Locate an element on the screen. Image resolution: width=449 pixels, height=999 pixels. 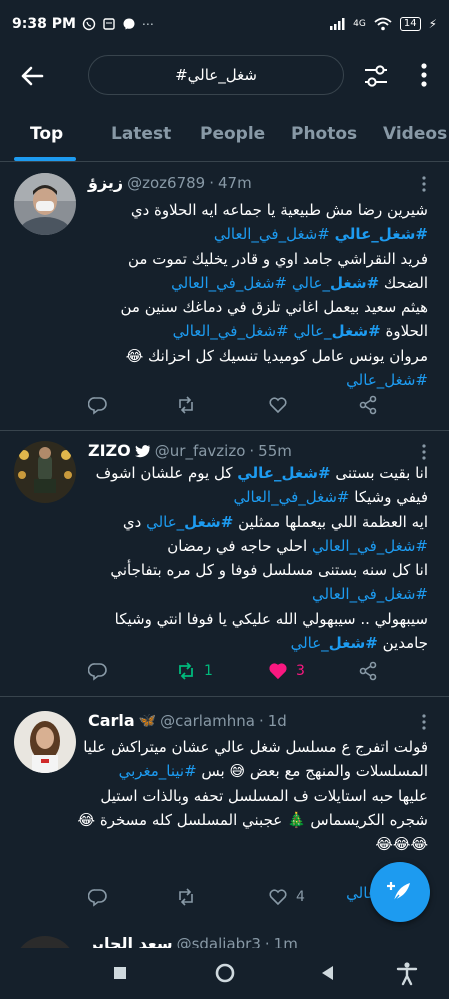
display-name: سعد الجابر is located at coordinates (130, 941).